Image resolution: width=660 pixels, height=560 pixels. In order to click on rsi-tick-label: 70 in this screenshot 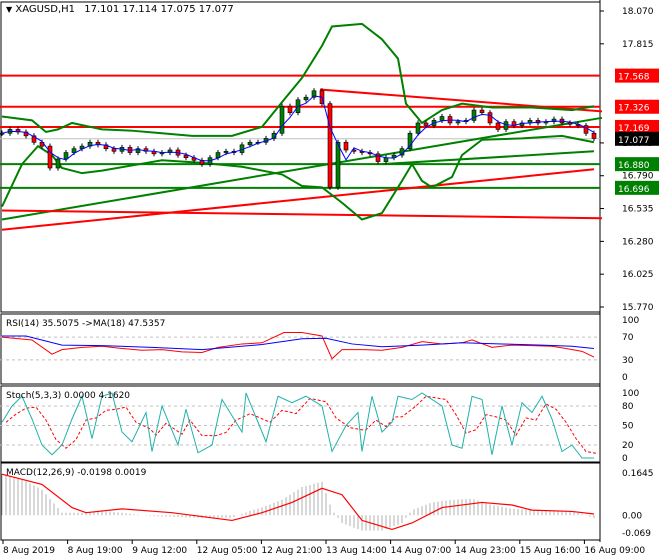, I will do `click(628, 338)`.